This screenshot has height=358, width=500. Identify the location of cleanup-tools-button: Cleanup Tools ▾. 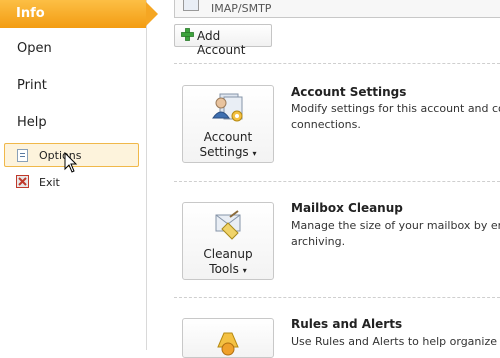
(228, 241).